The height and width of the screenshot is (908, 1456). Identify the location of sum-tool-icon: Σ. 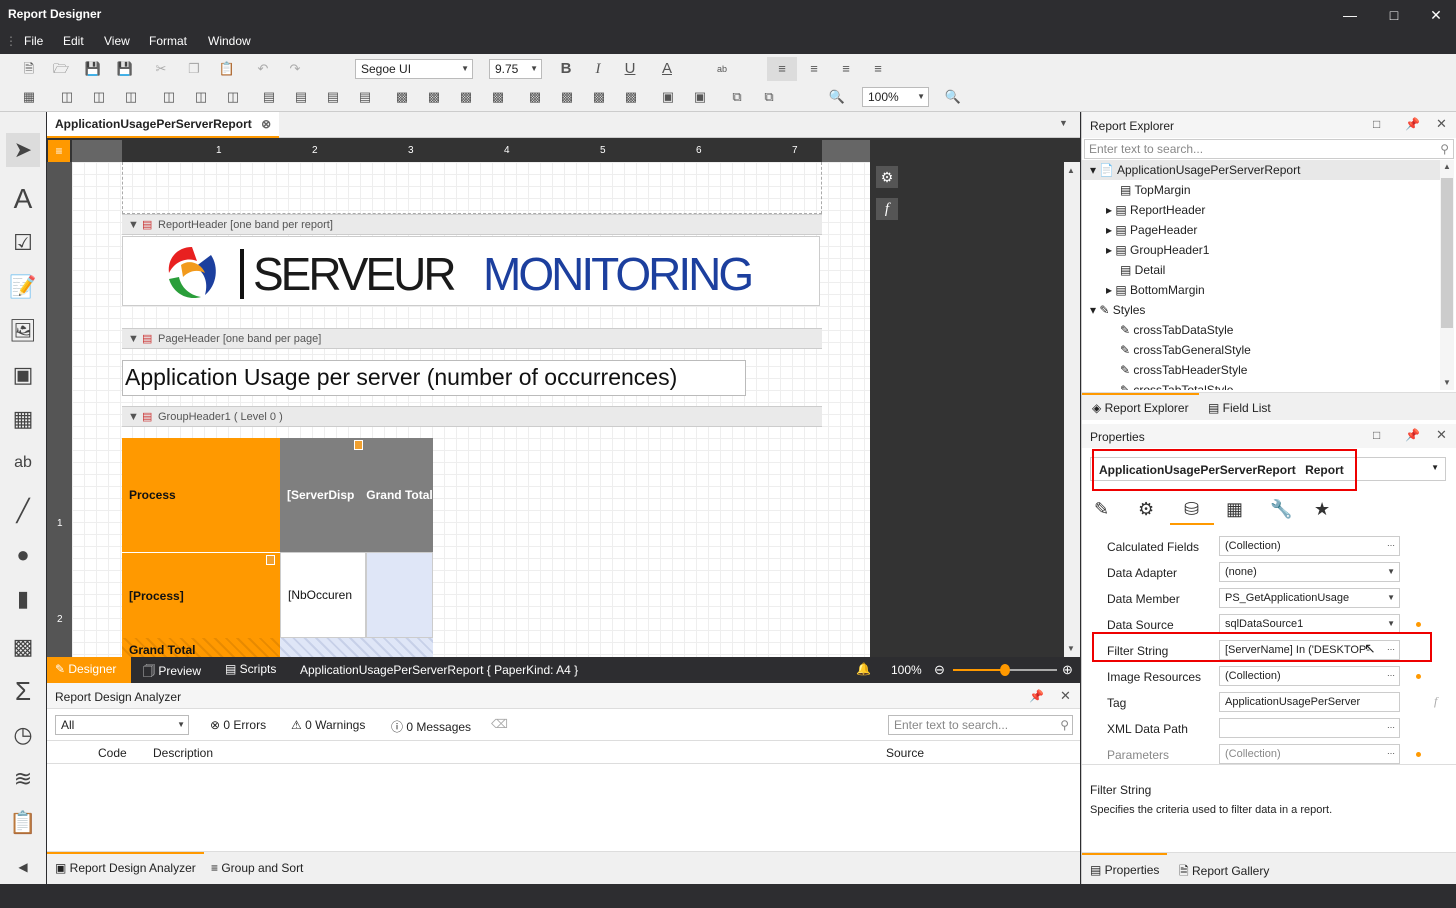
(23, 691).